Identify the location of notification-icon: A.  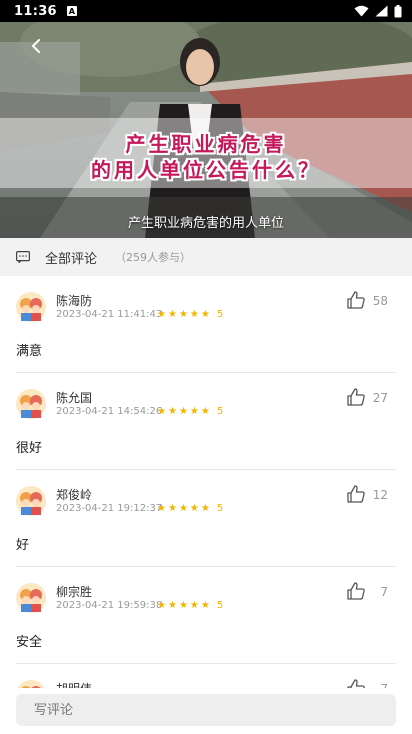
(71, 11).